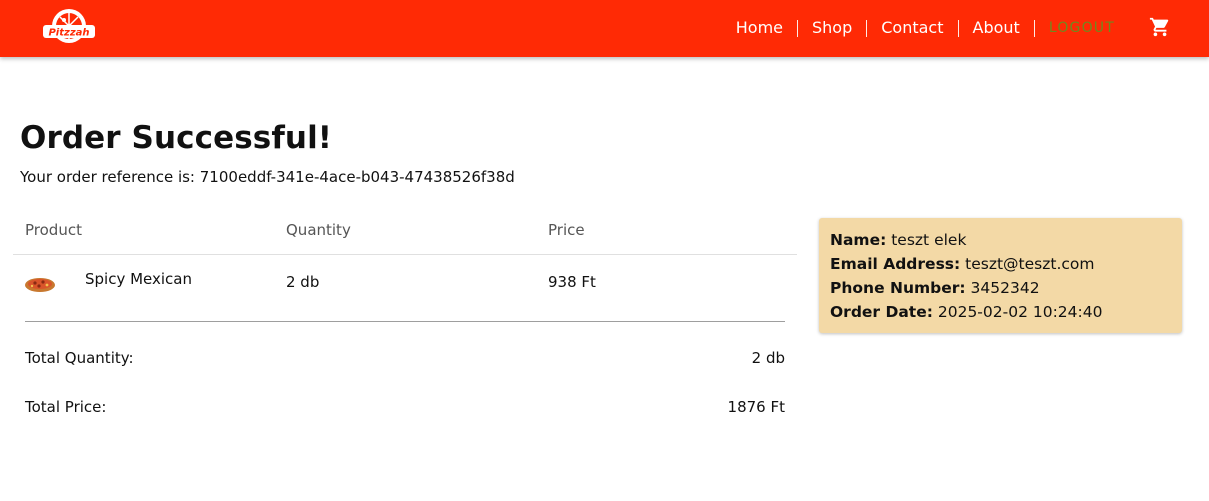 The image size is (1209, 501). What do you see at coordinates (912, 28) in the screenshot?
I see `nav-contact: Contact` at bounding box center [912, 28].